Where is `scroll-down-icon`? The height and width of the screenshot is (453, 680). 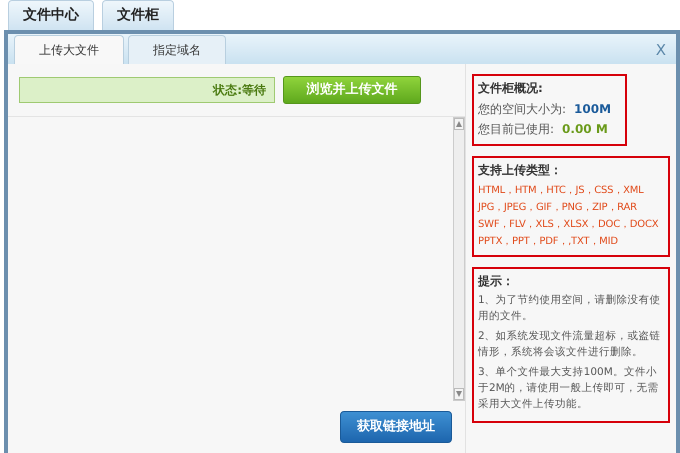 scroll-down-icon is located at coordinates (459, 394).